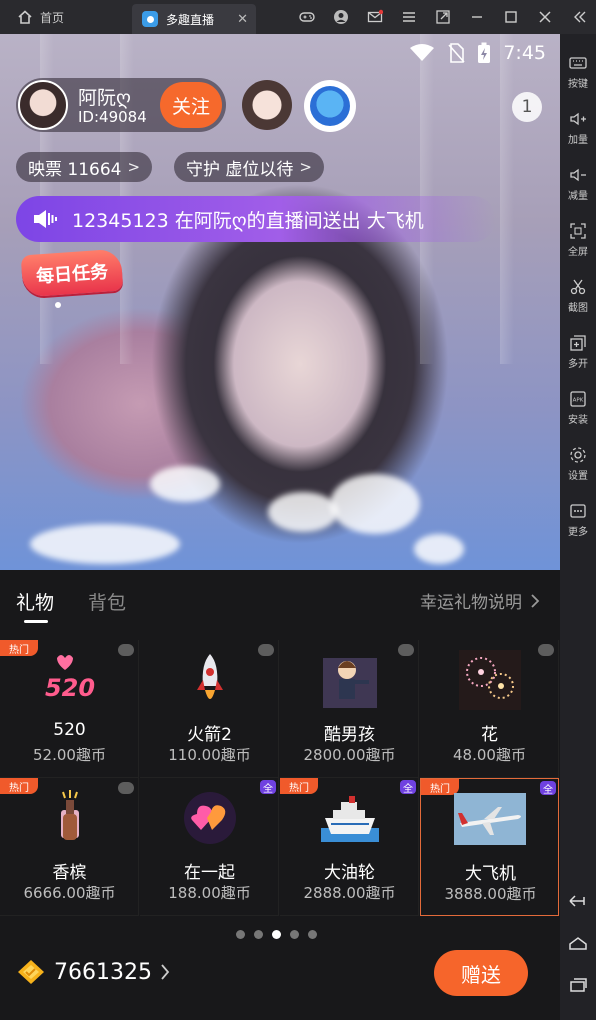 The height and width of the screenshot is (1020, 596). I want to click on anchor-name: 阿阮ღ, so click(104, 98).